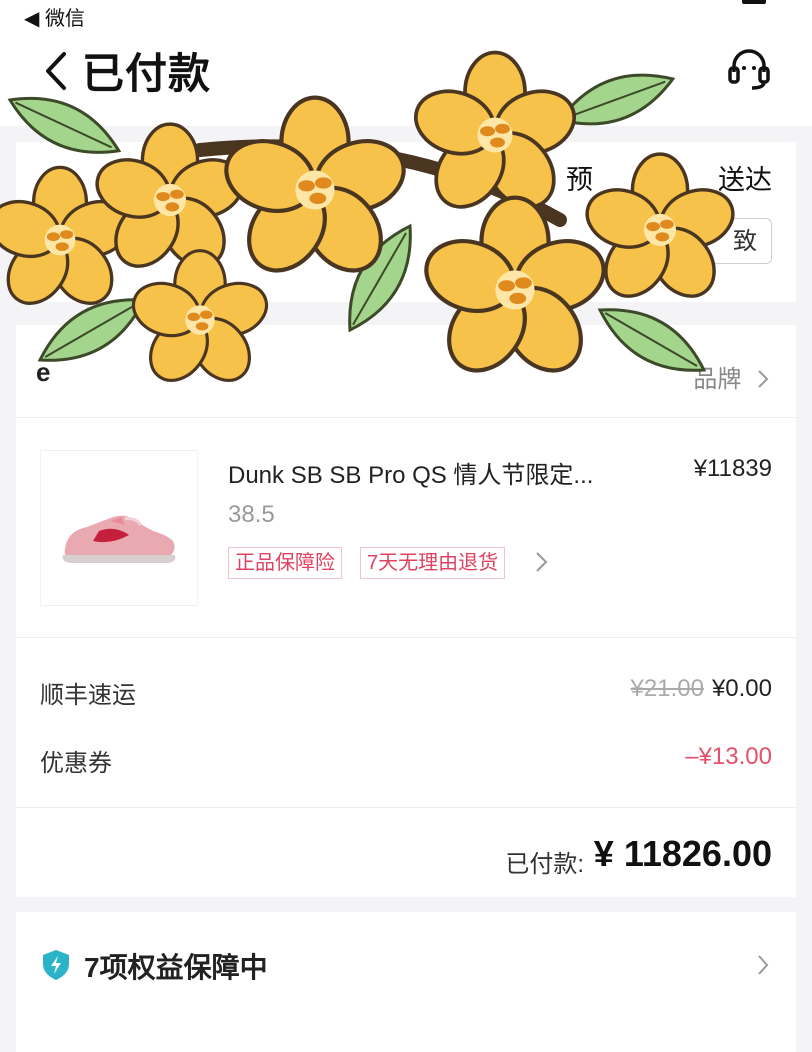  Describe the element at coordinates (544, 864) in the screenshot. I see `paid-label: 已付款:` at that location.